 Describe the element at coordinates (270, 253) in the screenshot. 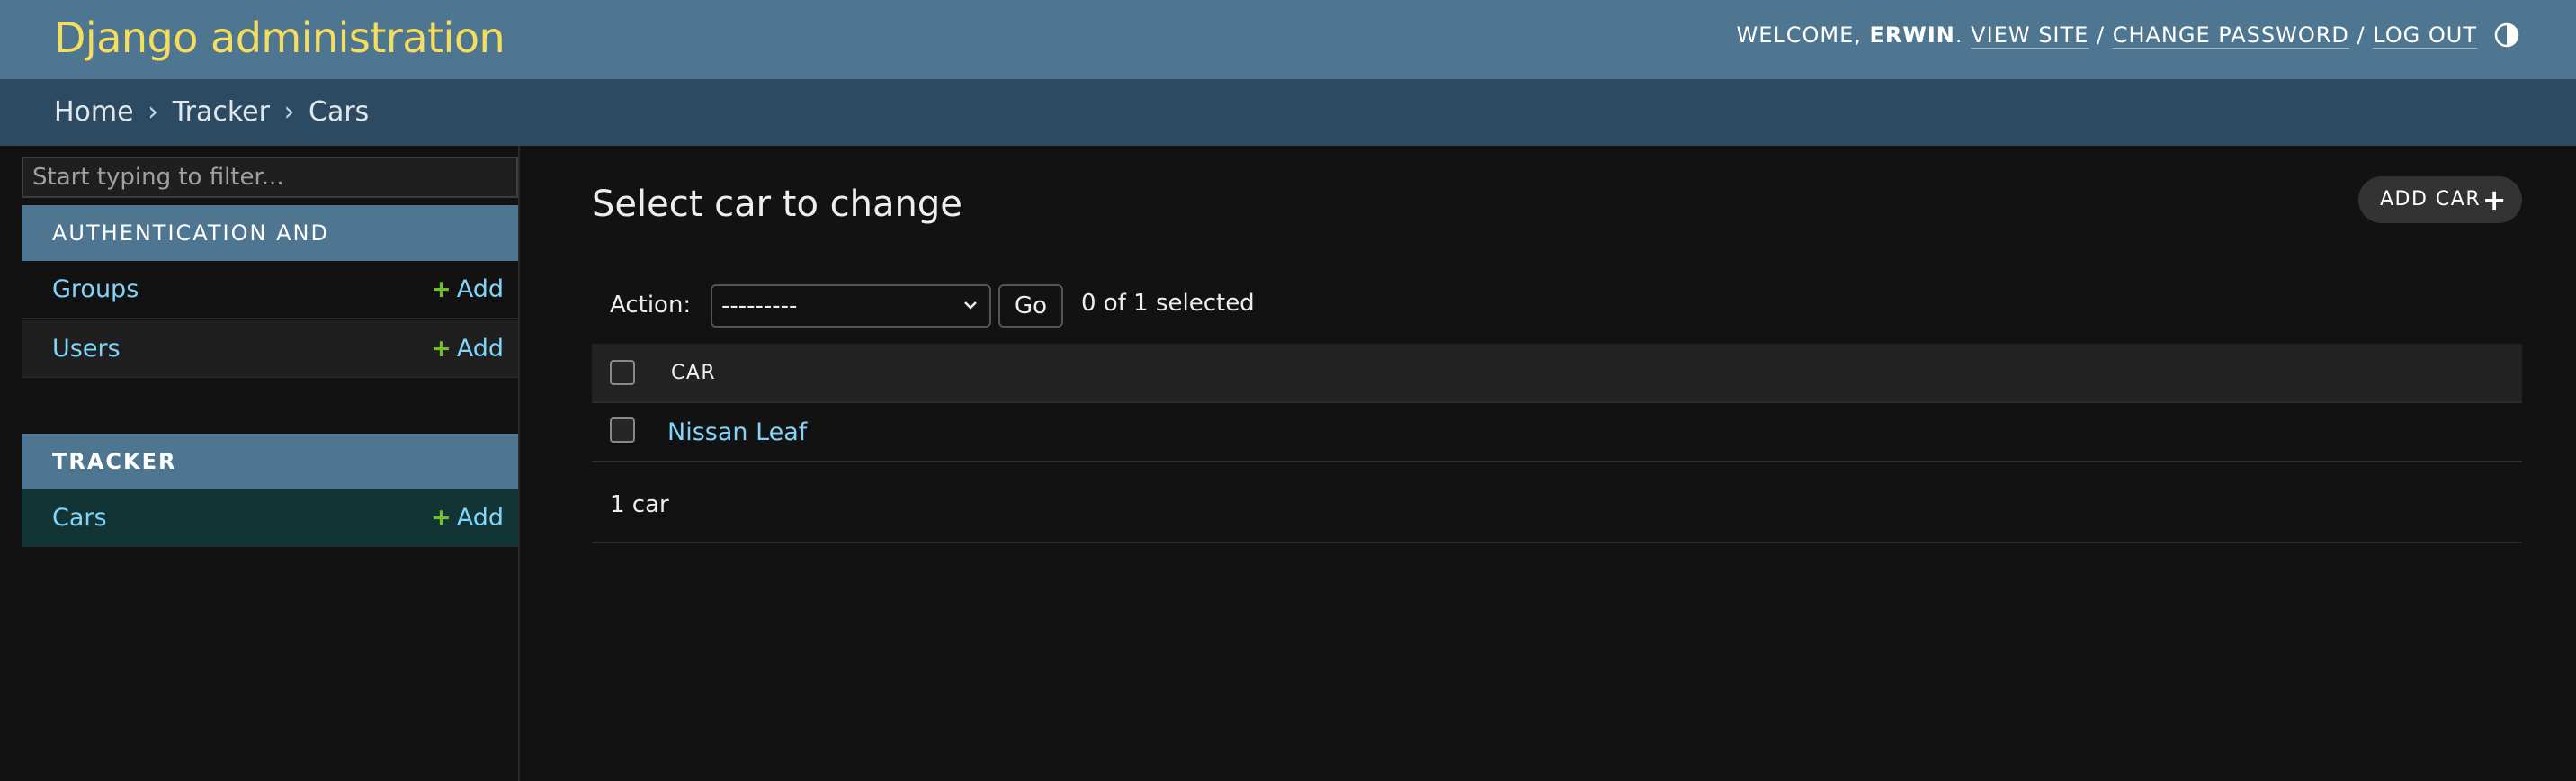

I see `module-caption-auth: Authentication and Authorization` at that location.